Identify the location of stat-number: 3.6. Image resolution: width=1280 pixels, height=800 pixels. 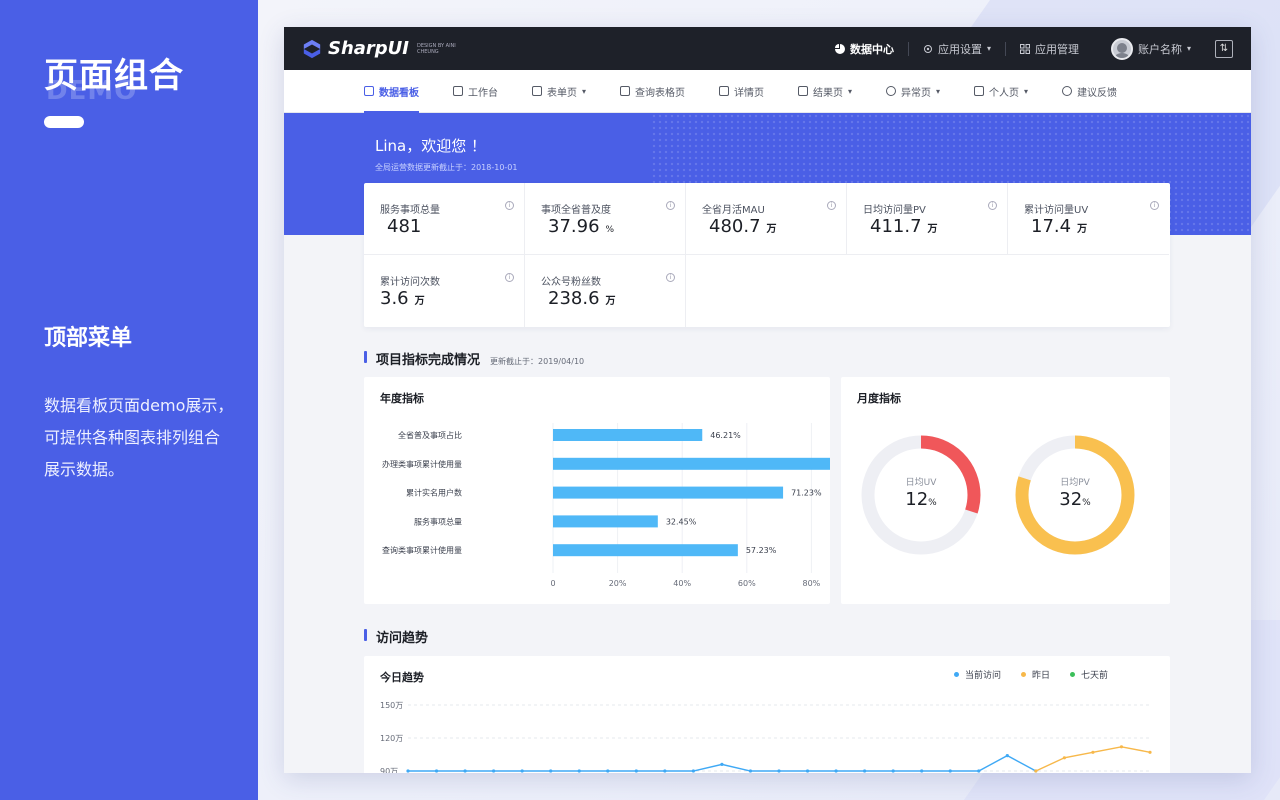
(394, 298).